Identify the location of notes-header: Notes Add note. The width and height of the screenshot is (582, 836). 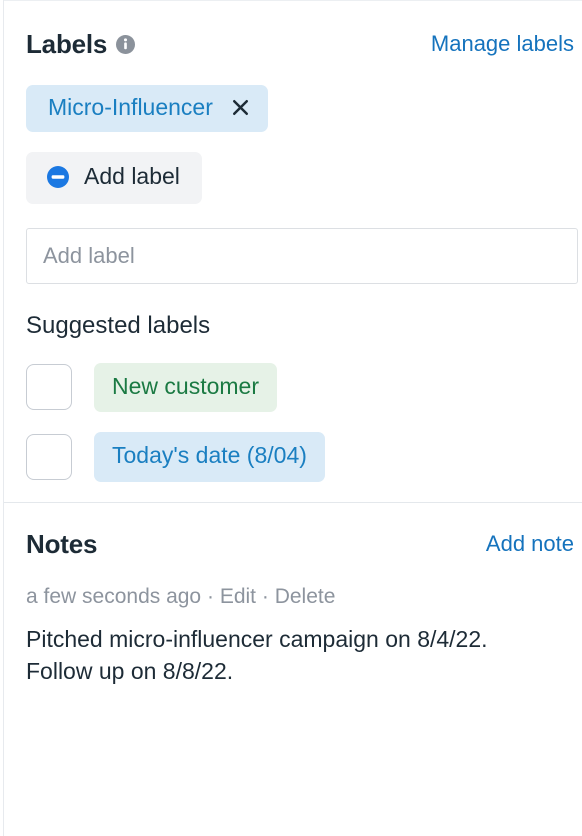
(302, 544).